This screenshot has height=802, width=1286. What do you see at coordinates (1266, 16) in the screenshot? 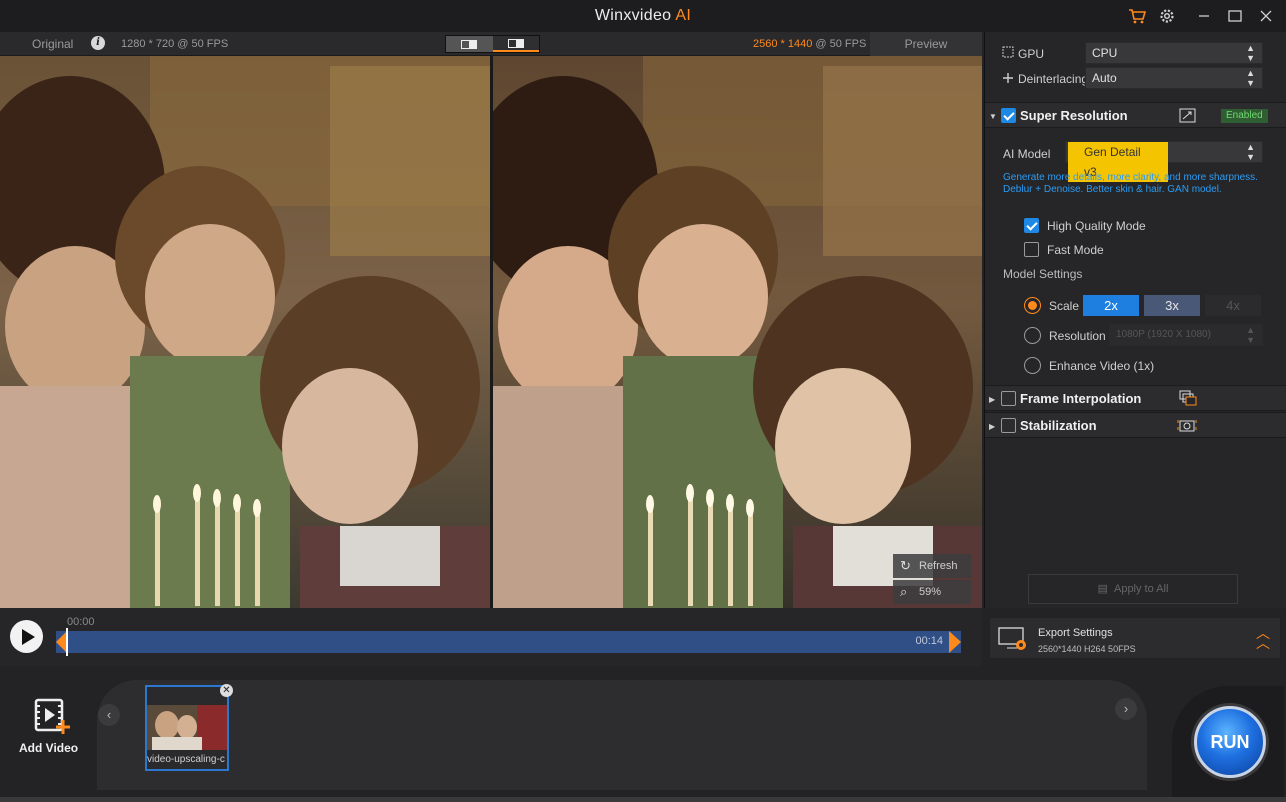
I see `close-icon` at bounding box center [1266, 16].